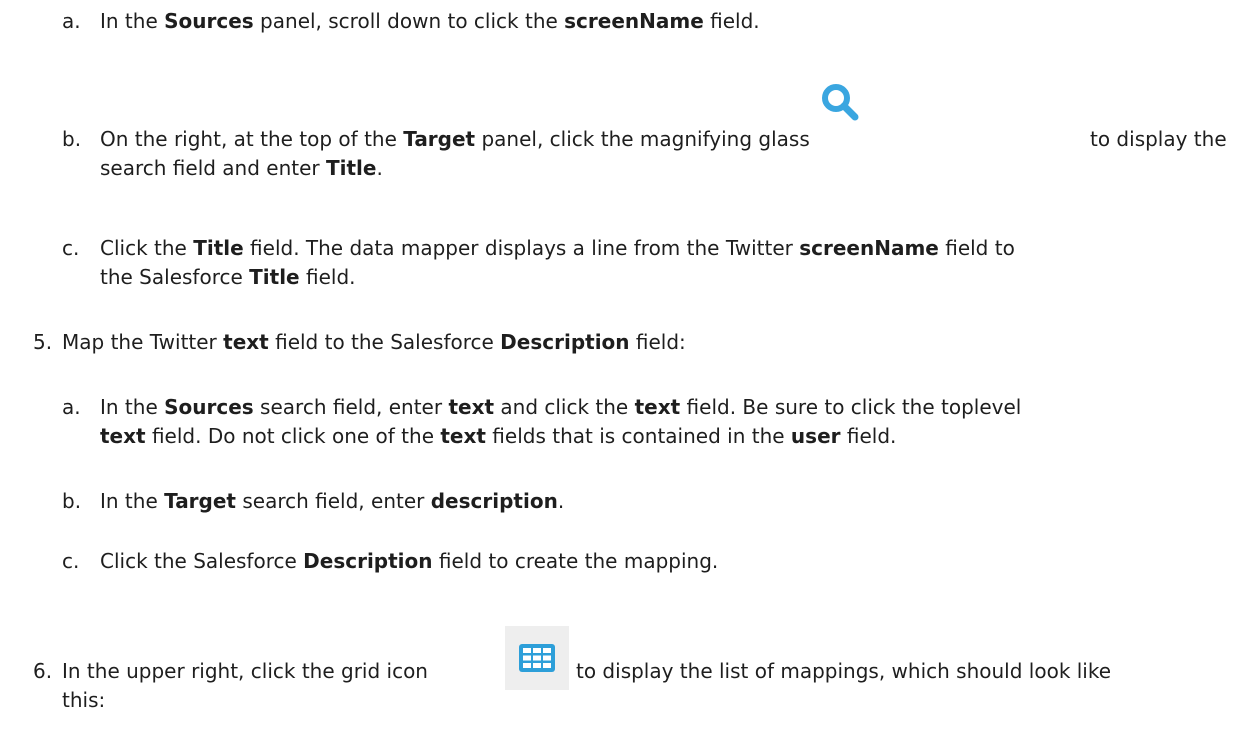 This screenshot has height=738, width=1247. I want to click on text-run: panel, scroll down to click the, so click(409, 21).